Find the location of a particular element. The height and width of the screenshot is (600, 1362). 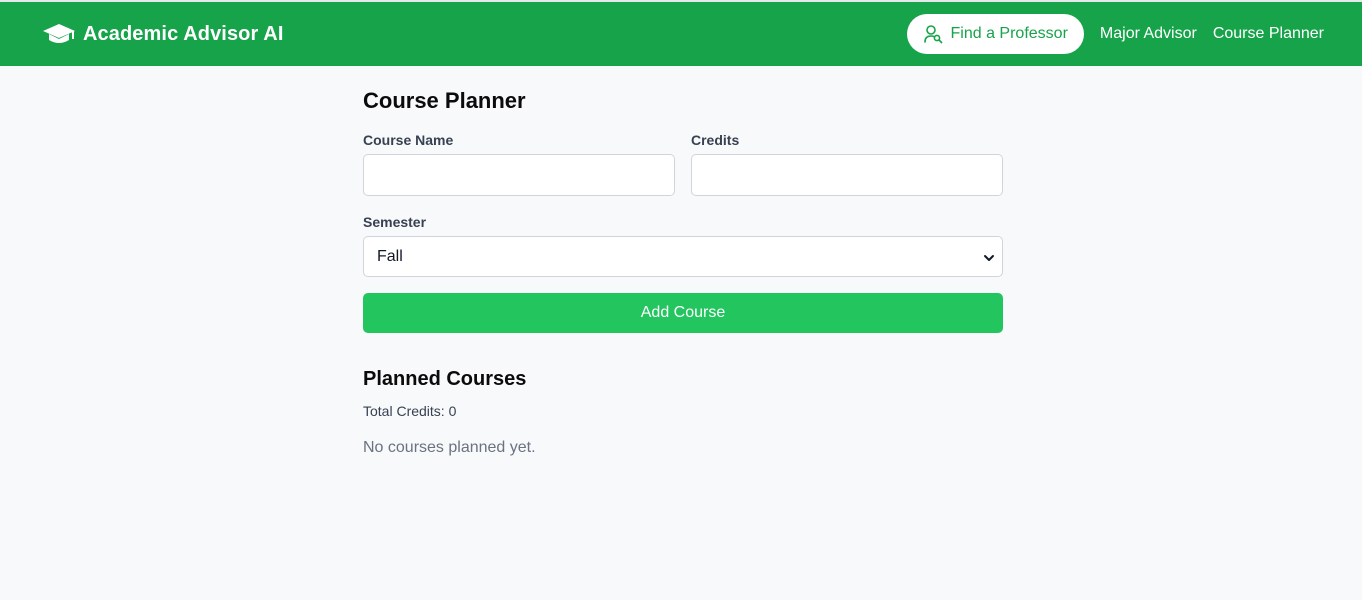

empty-courses-message: No courses planned yet. is located at coordinates (449, 447).